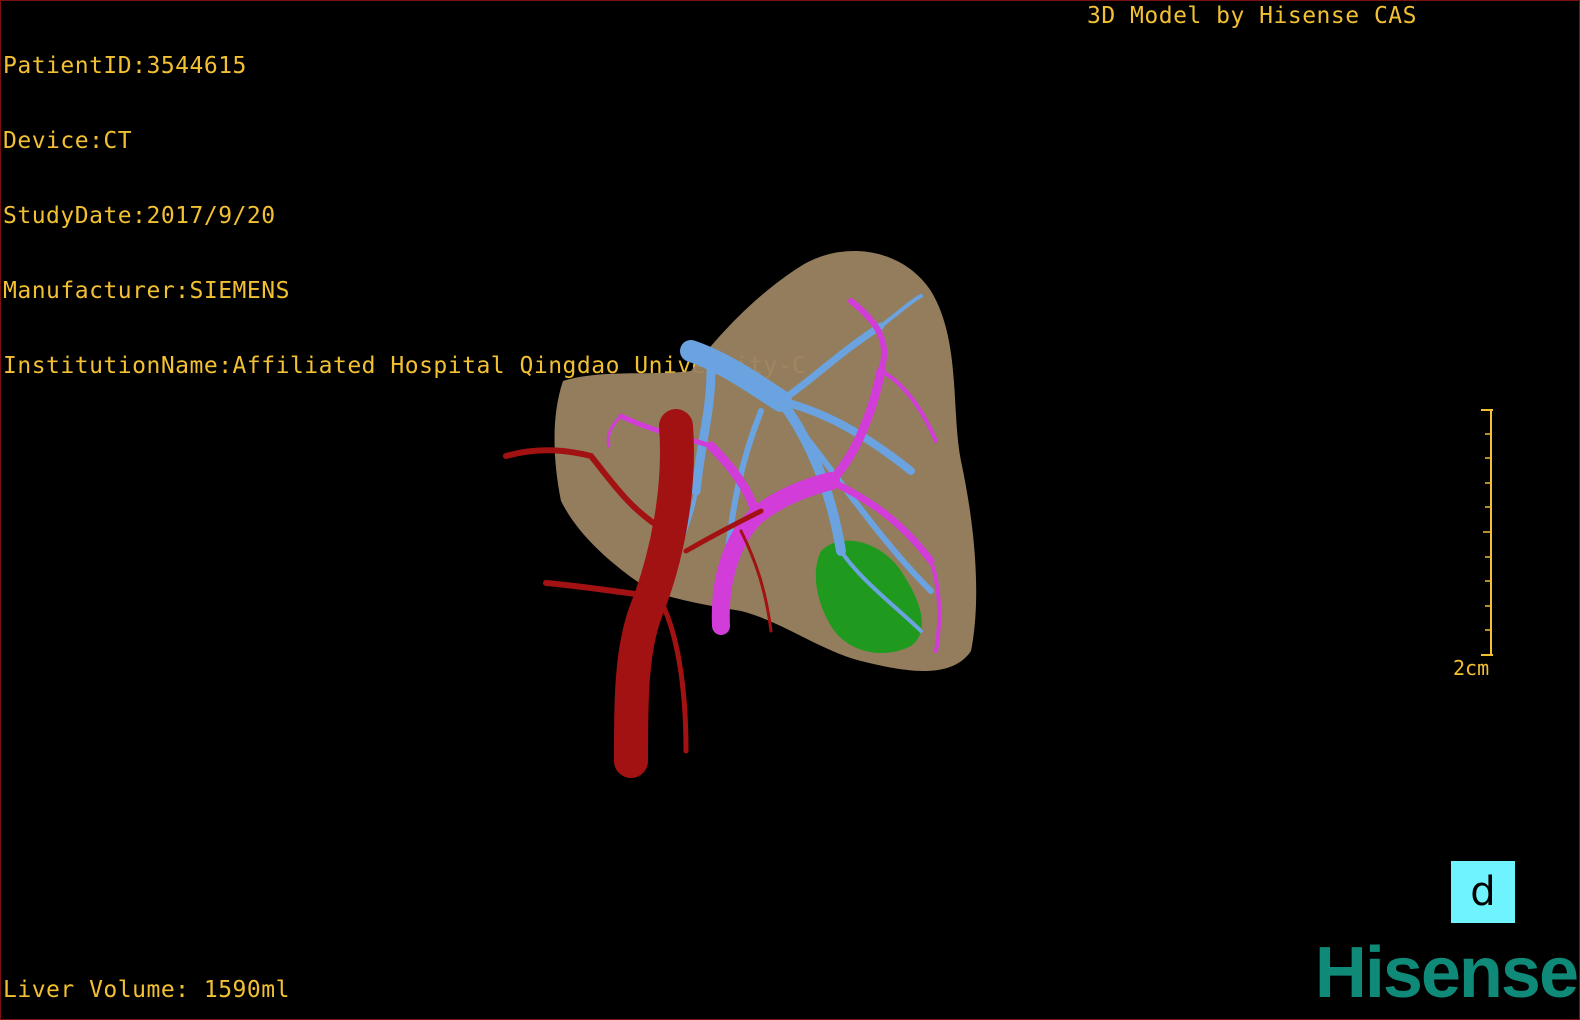 This screenshot has height=1020, width=1580. What do you see at coordinates (139, 216) in the screenshot?
I see `study-date-text: StudyDate:2017/9/20` at bounding box center [139, 216].